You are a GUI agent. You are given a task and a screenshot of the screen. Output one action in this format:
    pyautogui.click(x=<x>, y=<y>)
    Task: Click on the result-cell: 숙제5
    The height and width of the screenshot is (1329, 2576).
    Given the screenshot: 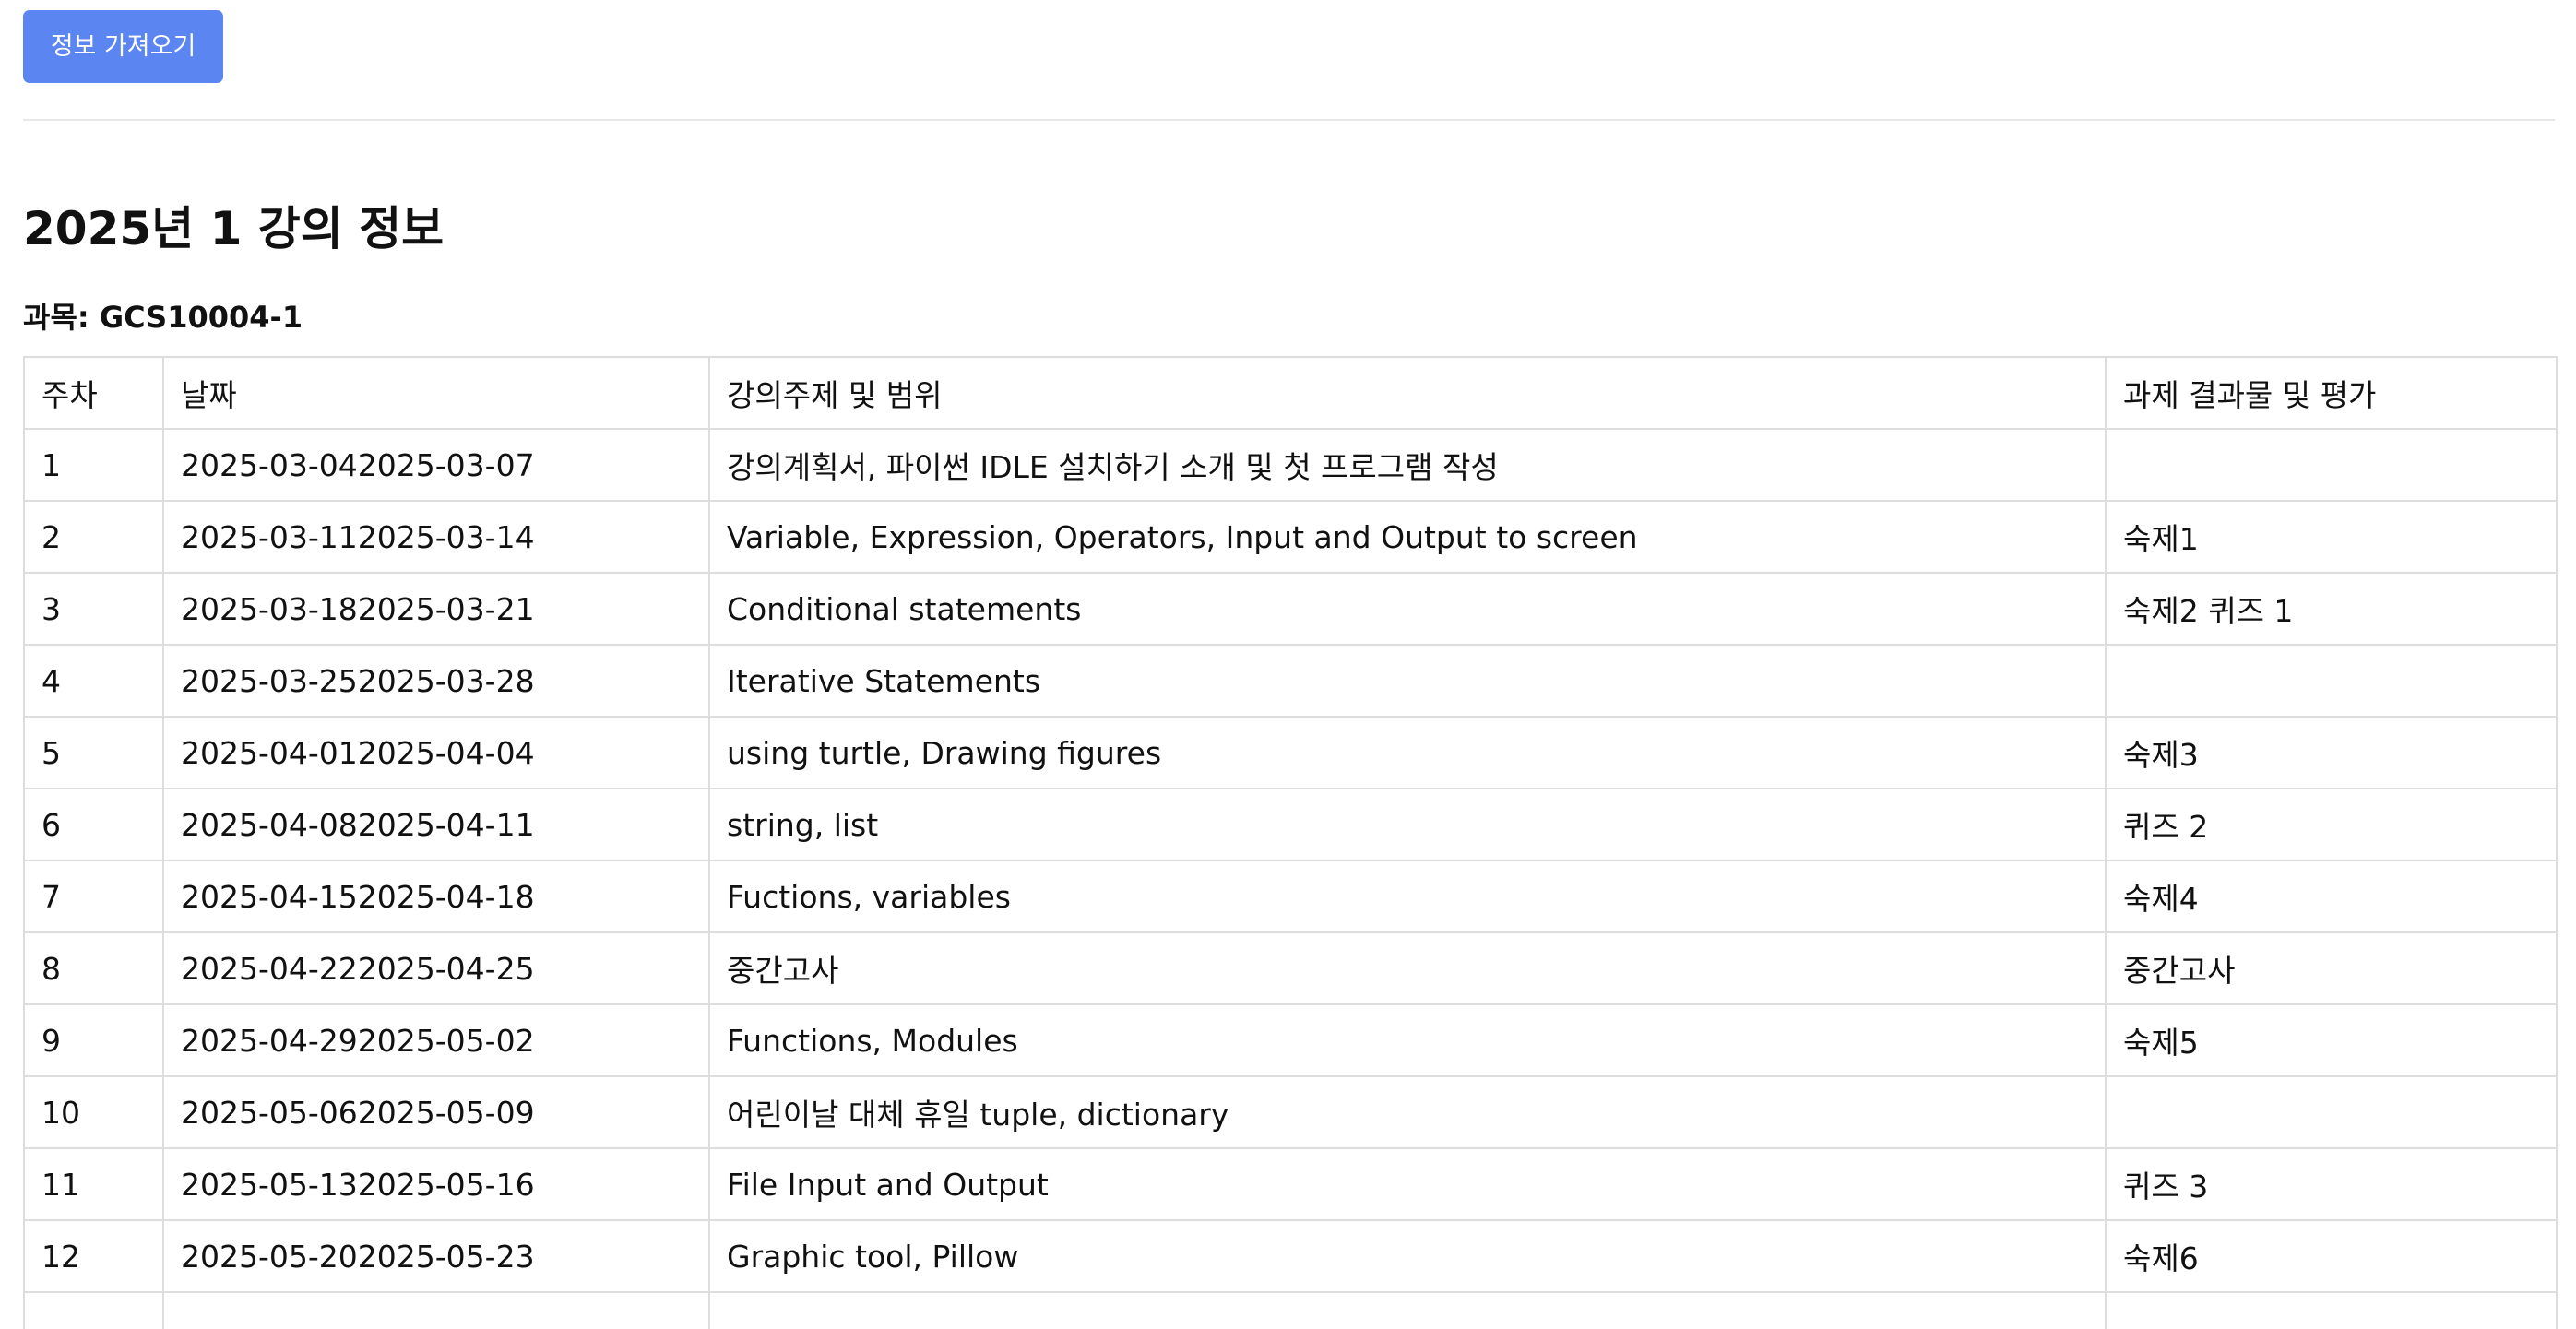 What is the action you would take?
    pyautogui.click(x=2331, y=1040)
    